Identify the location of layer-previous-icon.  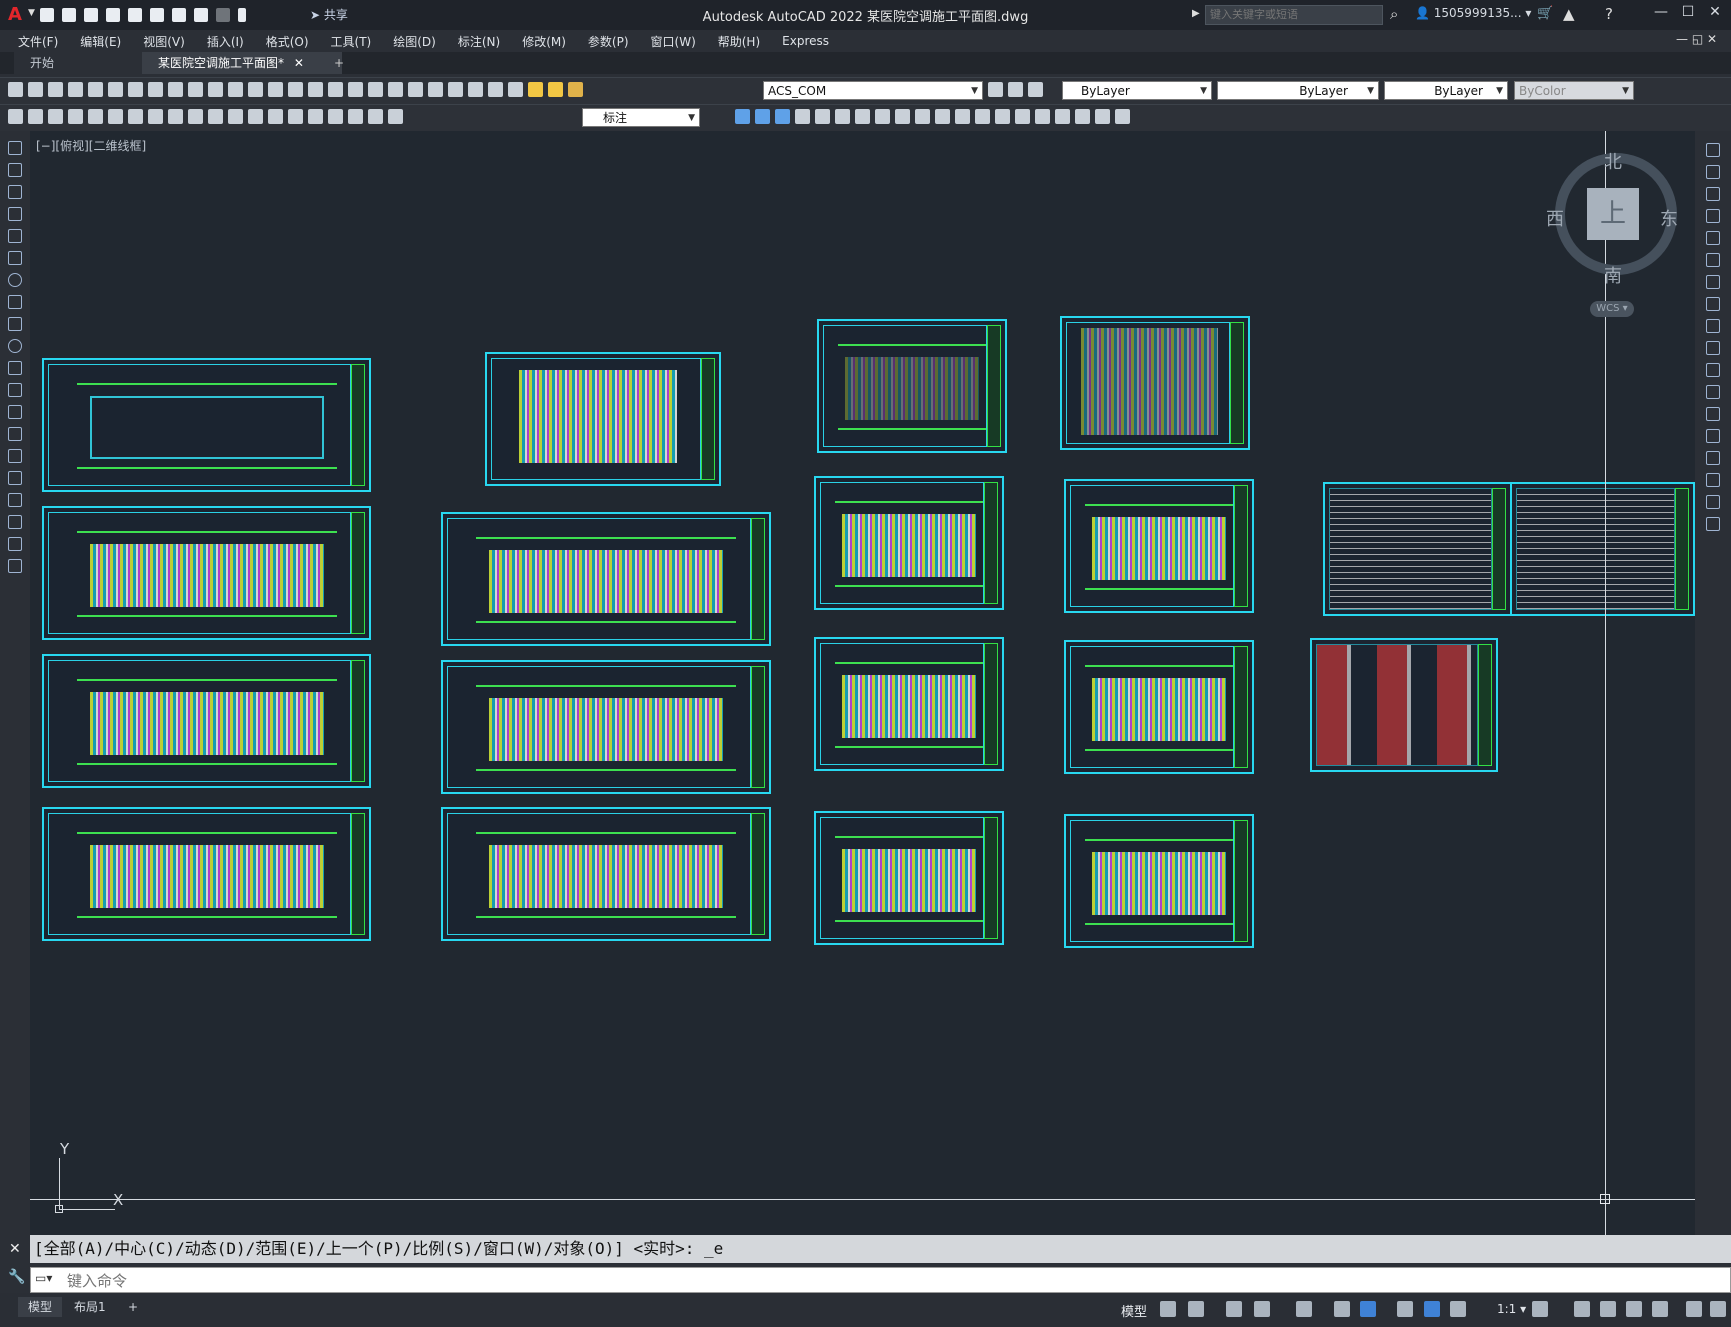
(1015, 89).